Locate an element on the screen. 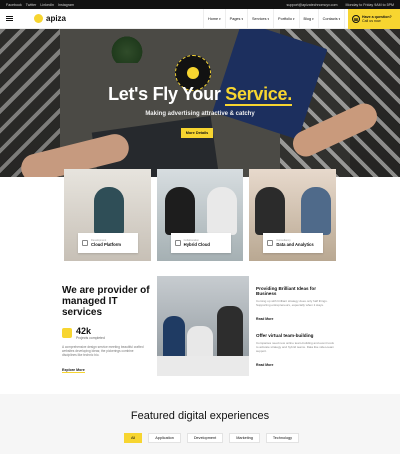  service-card: Collaboration Hybrid Cloud is located at coordinates (200, 215).